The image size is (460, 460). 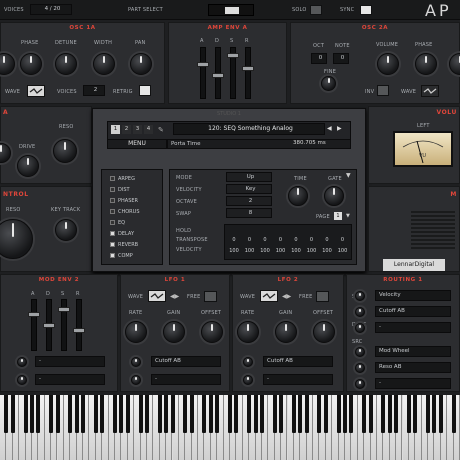 What do you see at coordinates (136, 362) in the screenshot?
I see `lfo1-dest1-knob` at bounding box center [136, 362].